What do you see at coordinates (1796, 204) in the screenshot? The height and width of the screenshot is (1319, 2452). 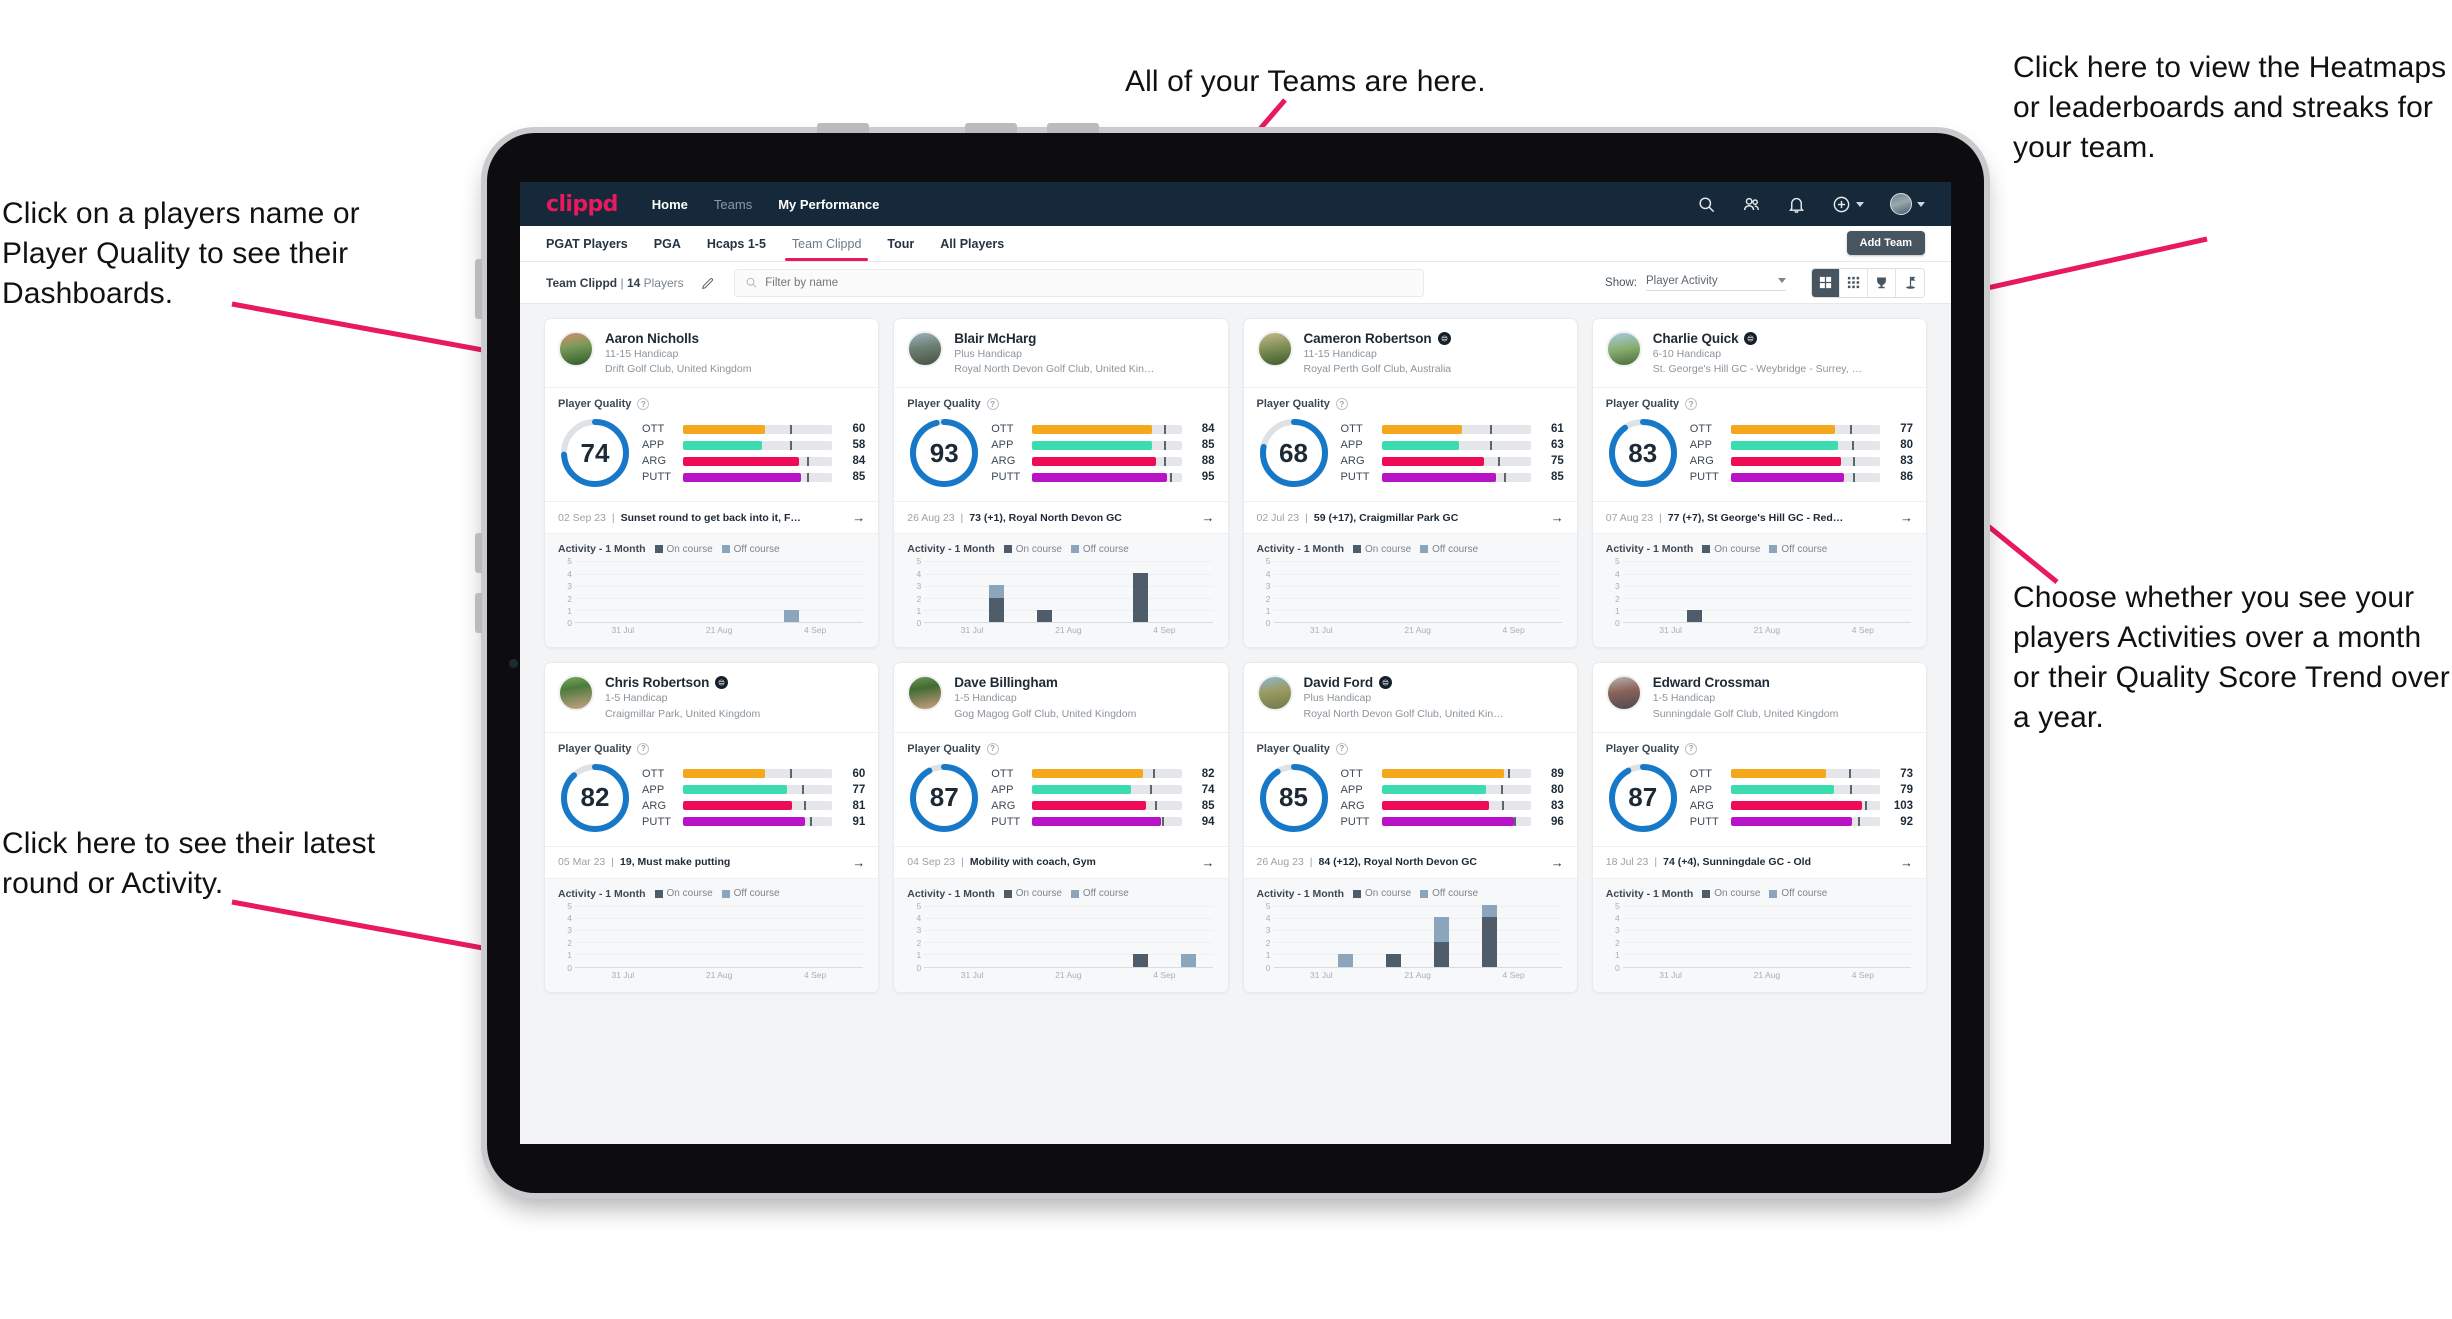 I see `bell-icon` at bounding box center [1796, 204].